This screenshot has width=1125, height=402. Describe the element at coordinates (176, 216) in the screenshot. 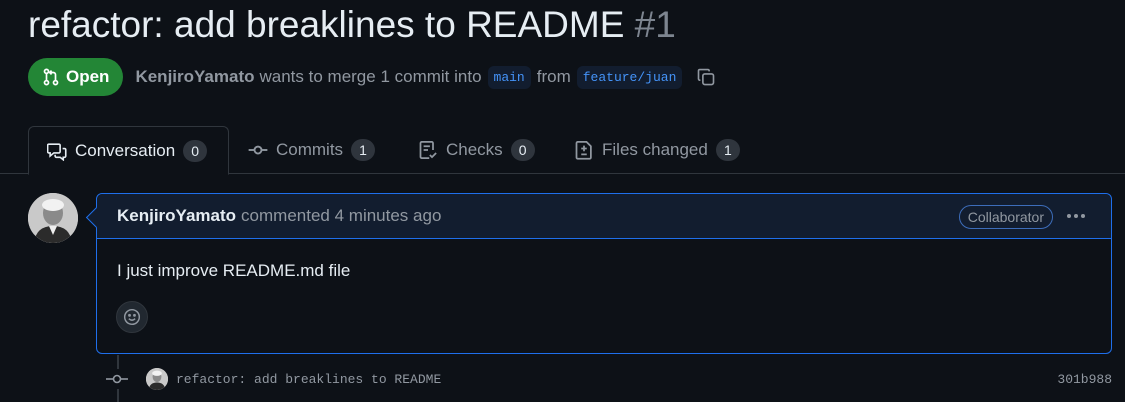

I see `comment-author-link: KenjiroYamato` at that location.